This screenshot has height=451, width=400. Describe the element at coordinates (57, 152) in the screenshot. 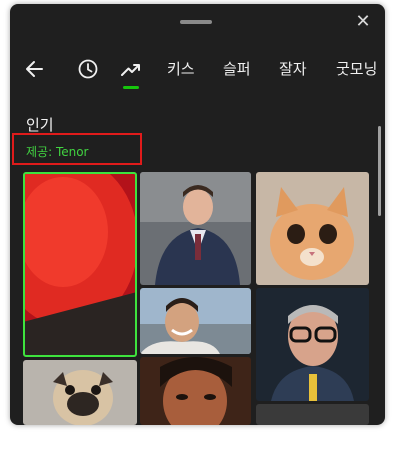

I see `provider-label: 제공: Tenor` at that location.